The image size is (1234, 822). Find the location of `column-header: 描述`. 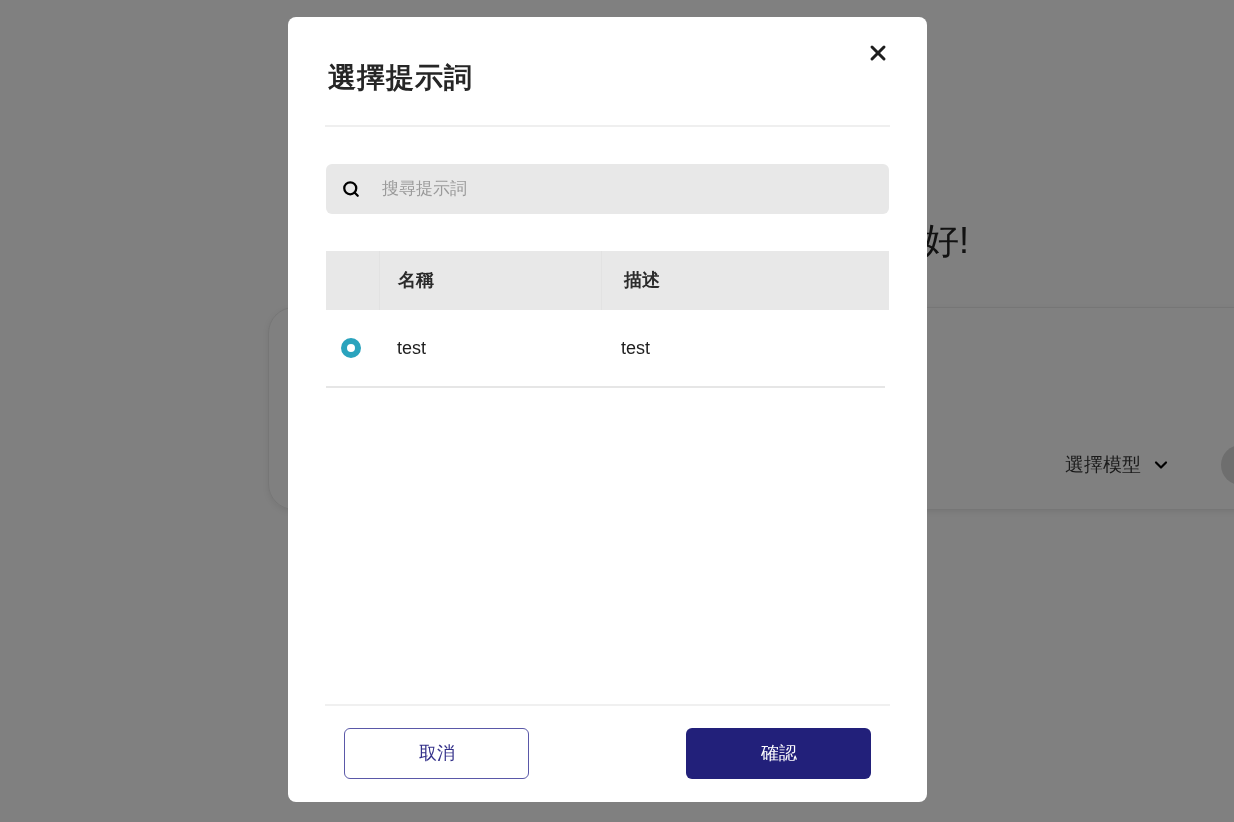

column-header: 描述 is located at coordinates (642, 280).